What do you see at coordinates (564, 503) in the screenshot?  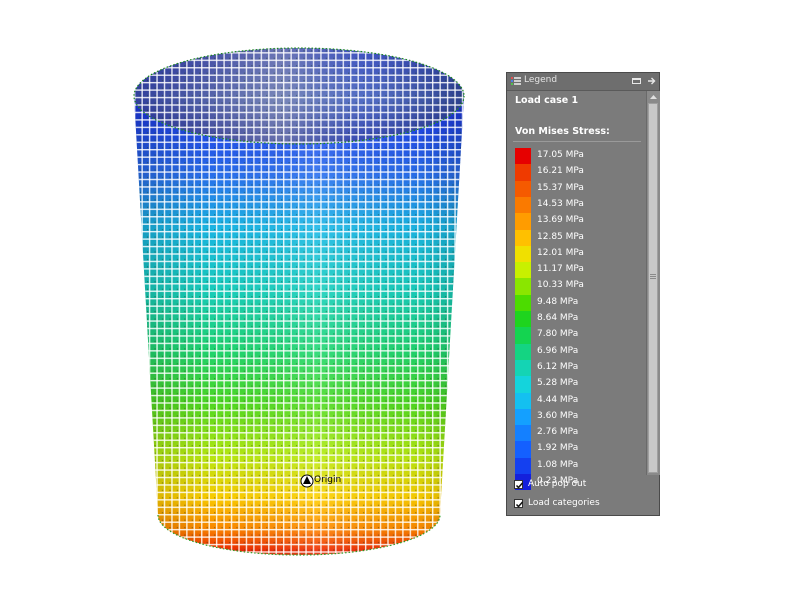 I see `load-categories-label: Load categories` at bounding box center [564, 503].